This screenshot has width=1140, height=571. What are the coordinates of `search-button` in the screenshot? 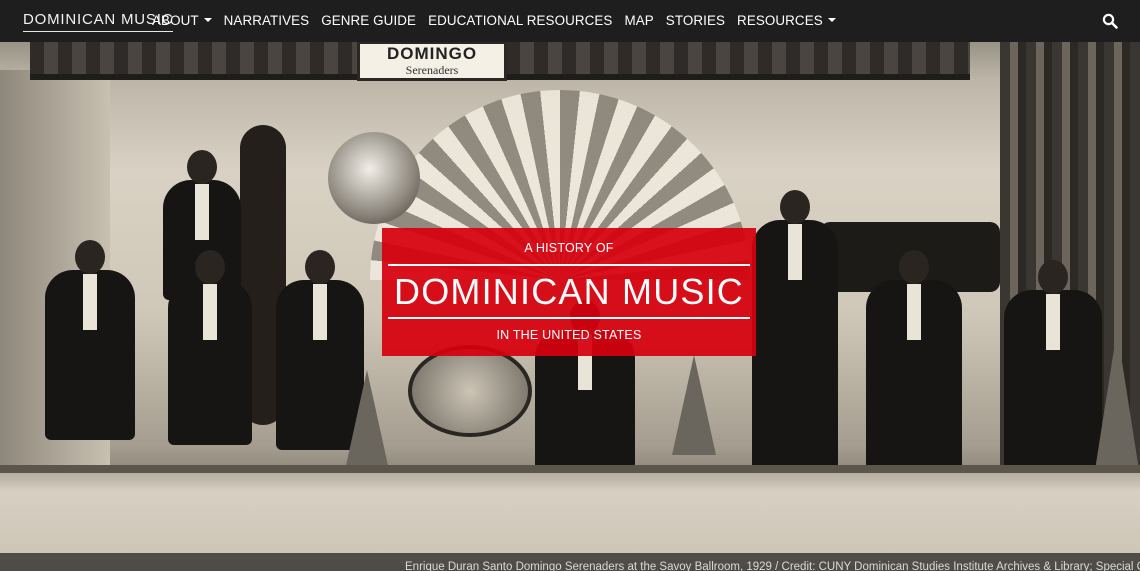 It's located at (1110, 21).